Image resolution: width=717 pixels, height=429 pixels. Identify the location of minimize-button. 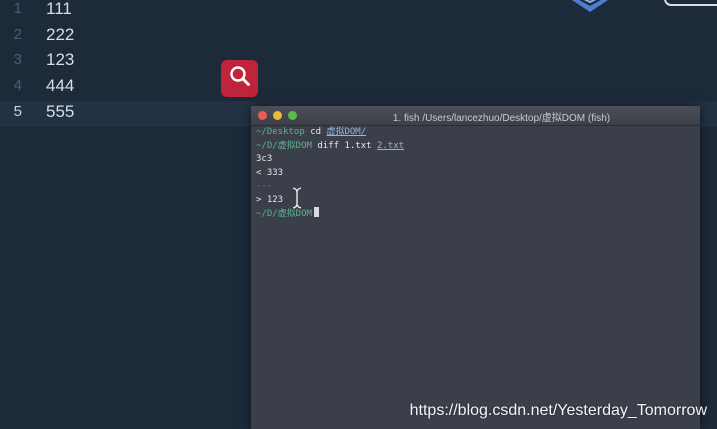
(277, 115).